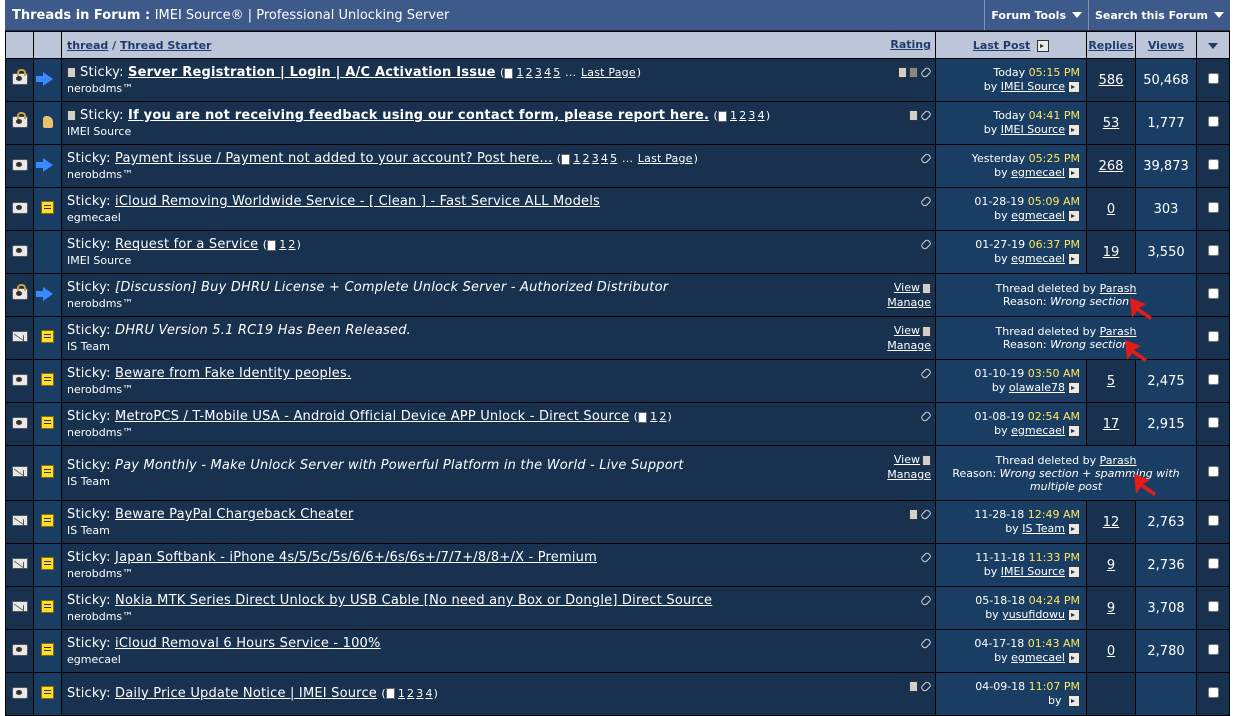 This screenshot has width=1256, height=716. Describe the element at coordinates (166, 45) in the screenshot. I see `sort-starter-link: Thread Starter` at that location.